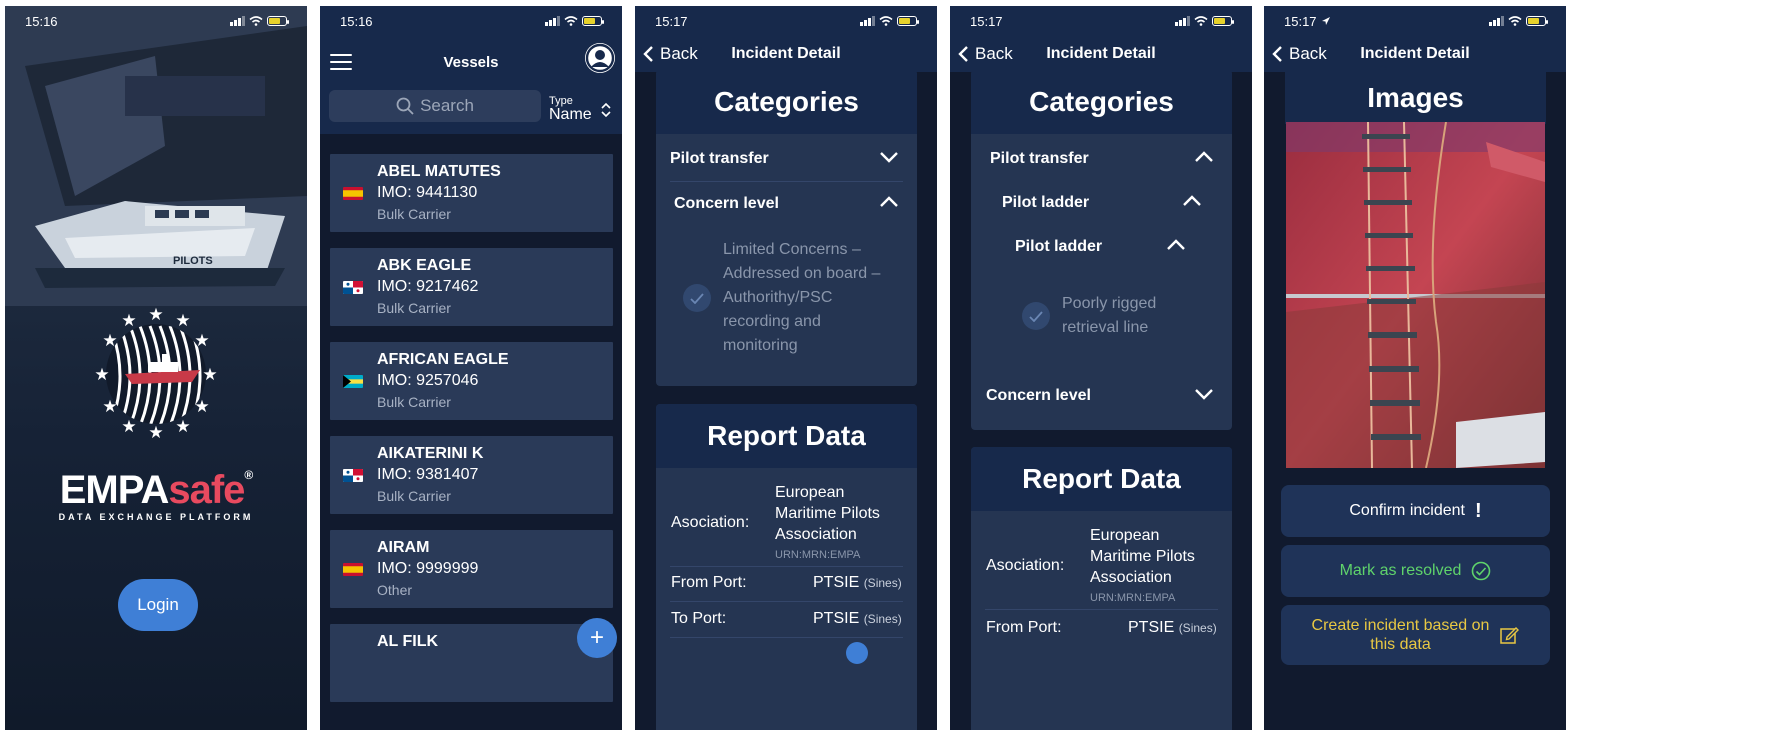  I want to click on vessel-imo: IMO: 9217462, so click(428, 286).